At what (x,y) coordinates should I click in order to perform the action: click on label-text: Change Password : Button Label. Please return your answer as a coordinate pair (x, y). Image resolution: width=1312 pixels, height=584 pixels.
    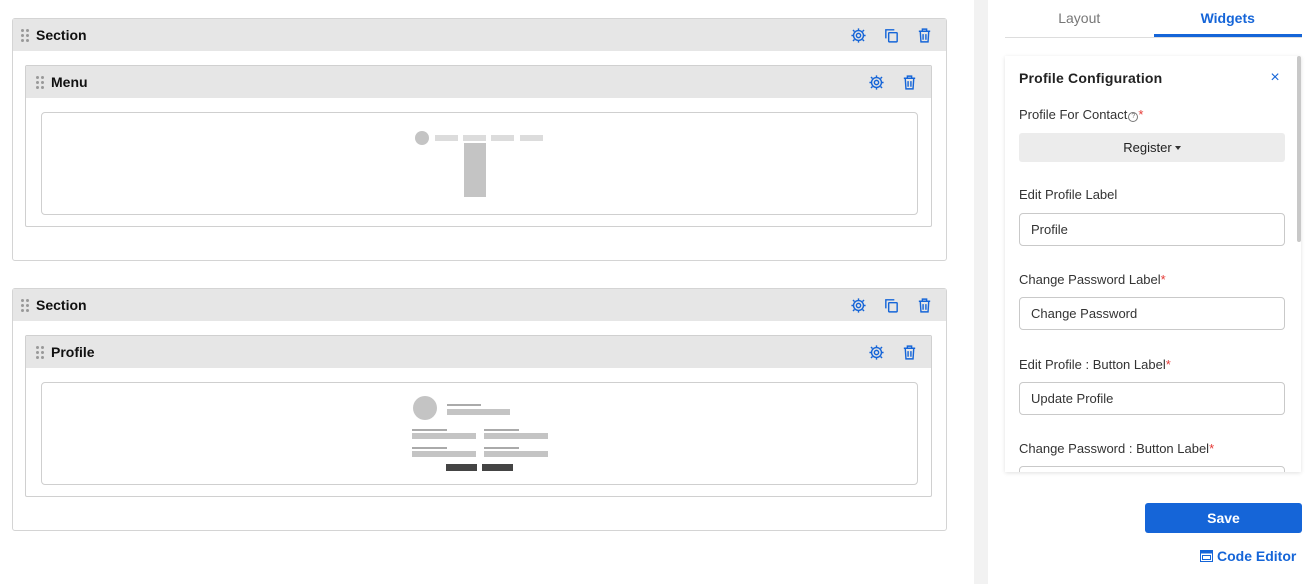
    Looking at the image, I should click on (1114, 448).